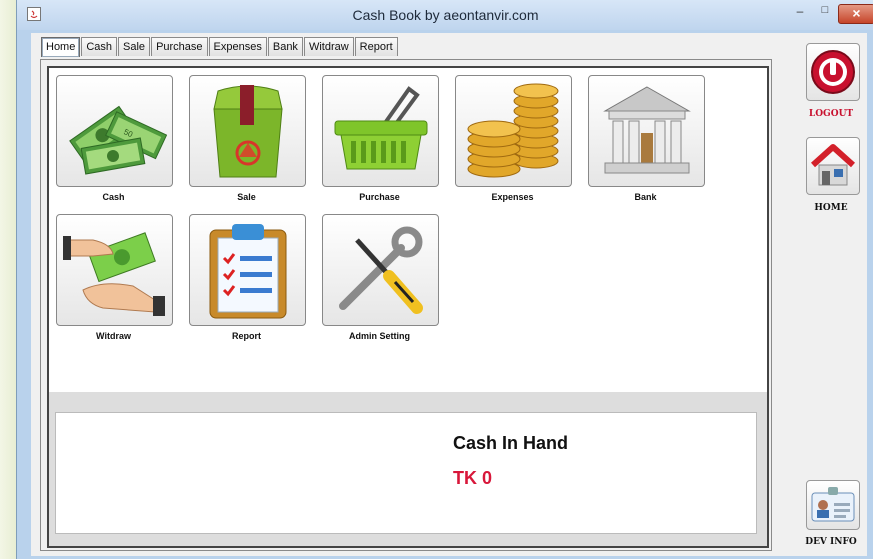  Describe the element at coordinates (237, 46) in the screenshot. I see `tab-expenses: Expenses` at that location.